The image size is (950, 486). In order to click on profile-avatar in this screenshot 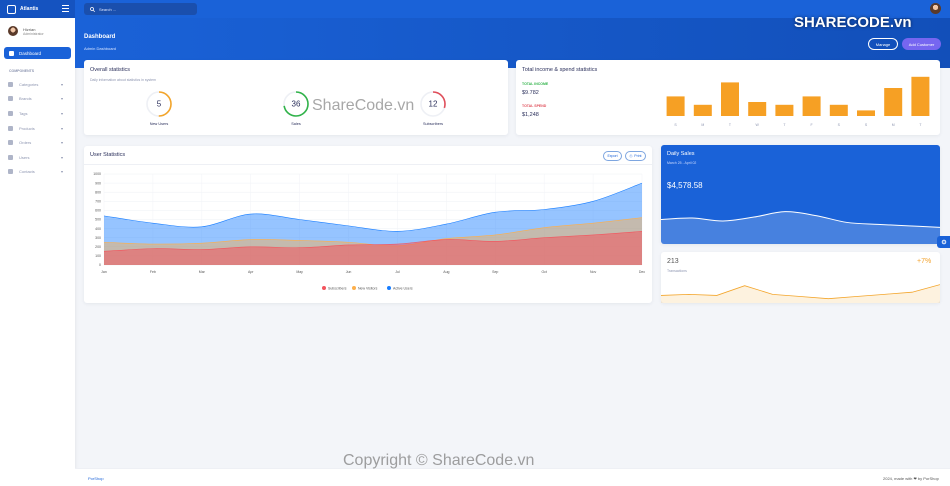, I will do `click(935, 8)`.